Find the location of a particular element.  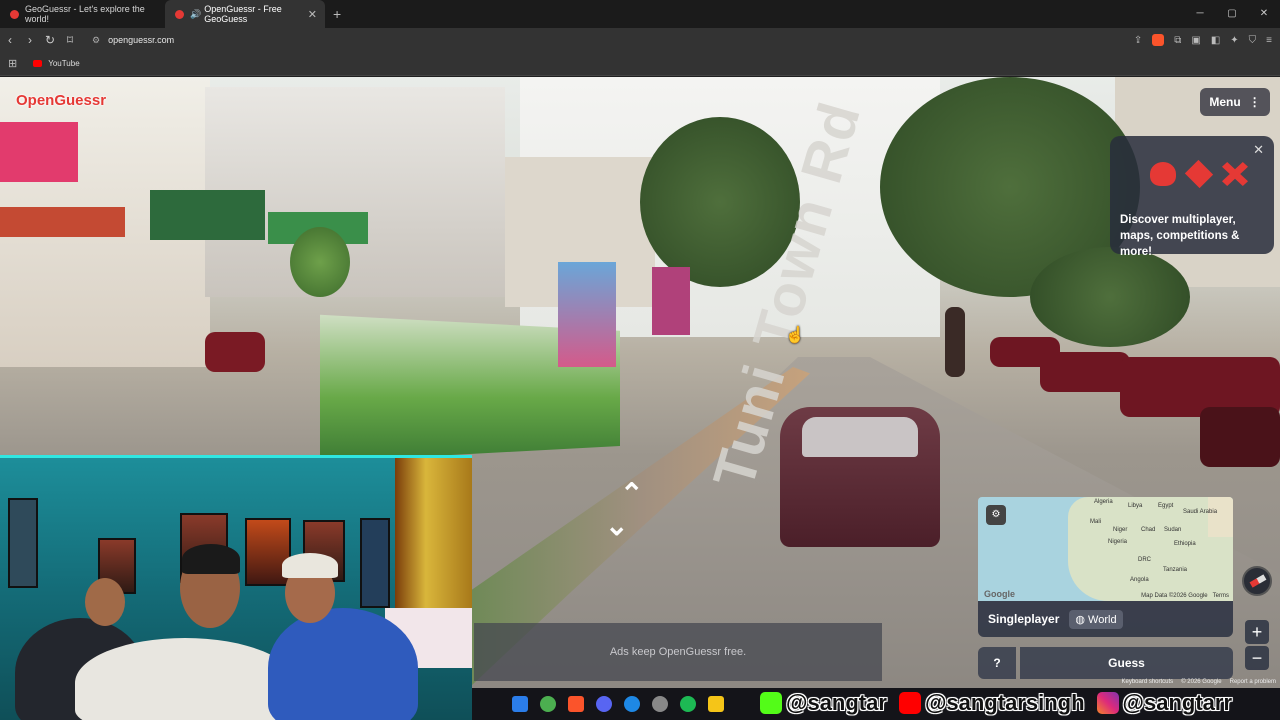

billboard-green is located at coordinates (207, 215).